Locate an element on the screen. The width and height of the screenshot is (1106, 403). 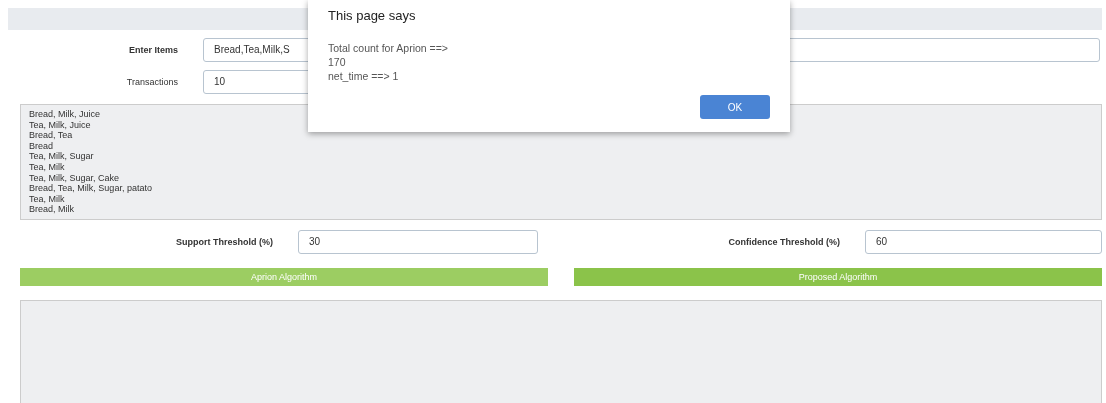
dialog-message: 170 is located at coordinates (337, 62).